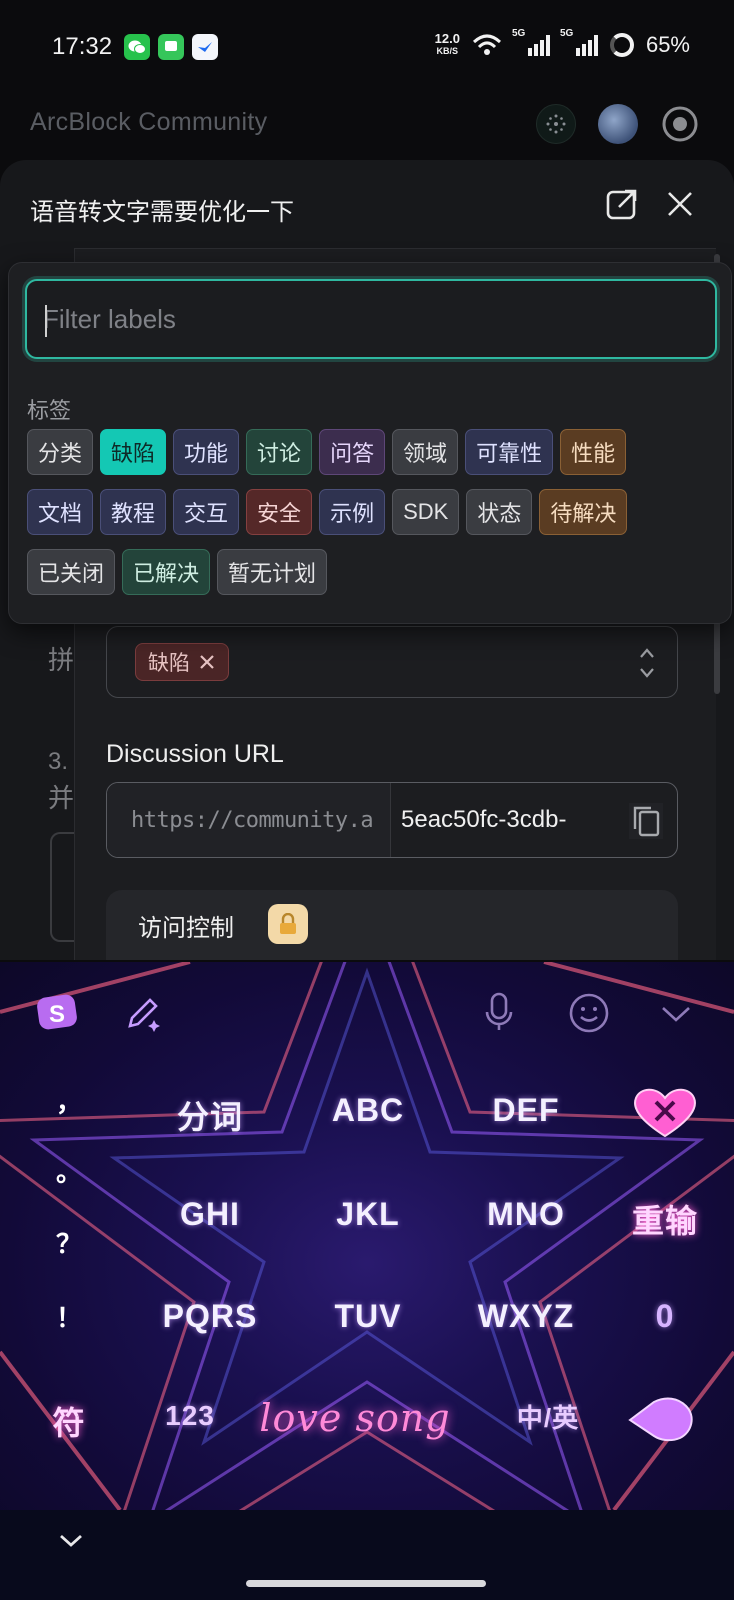 The width and height of the screenshot is (734, 1600). What do you see at coordinates (579, 42) in the screenshot?
I see `cell-signal-2-icon: 5G` at bounding box center [579, 42].